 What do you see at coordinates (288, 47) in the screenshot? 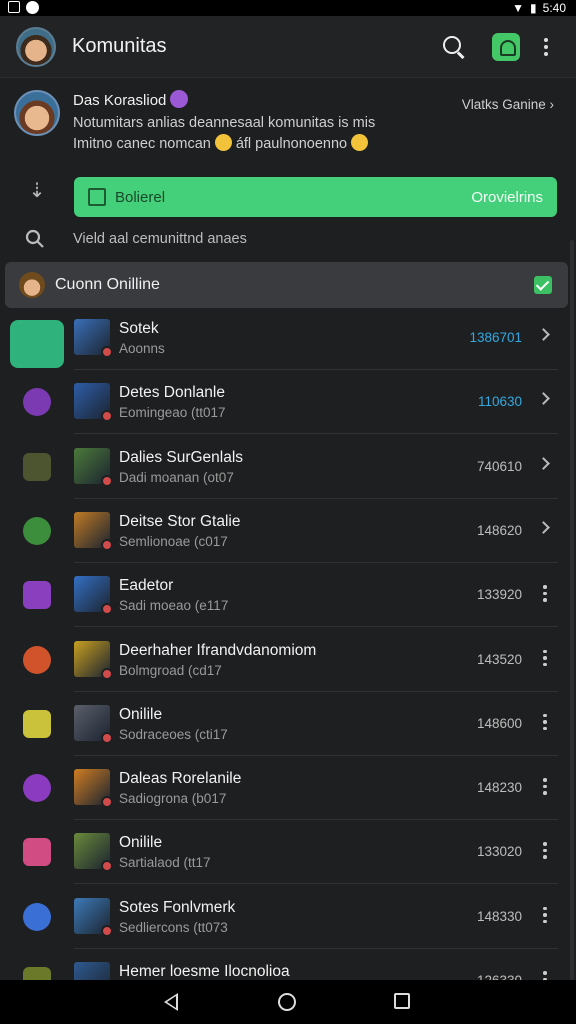
I see `app-bar: Komunitas` at bounding box center [288, 47].